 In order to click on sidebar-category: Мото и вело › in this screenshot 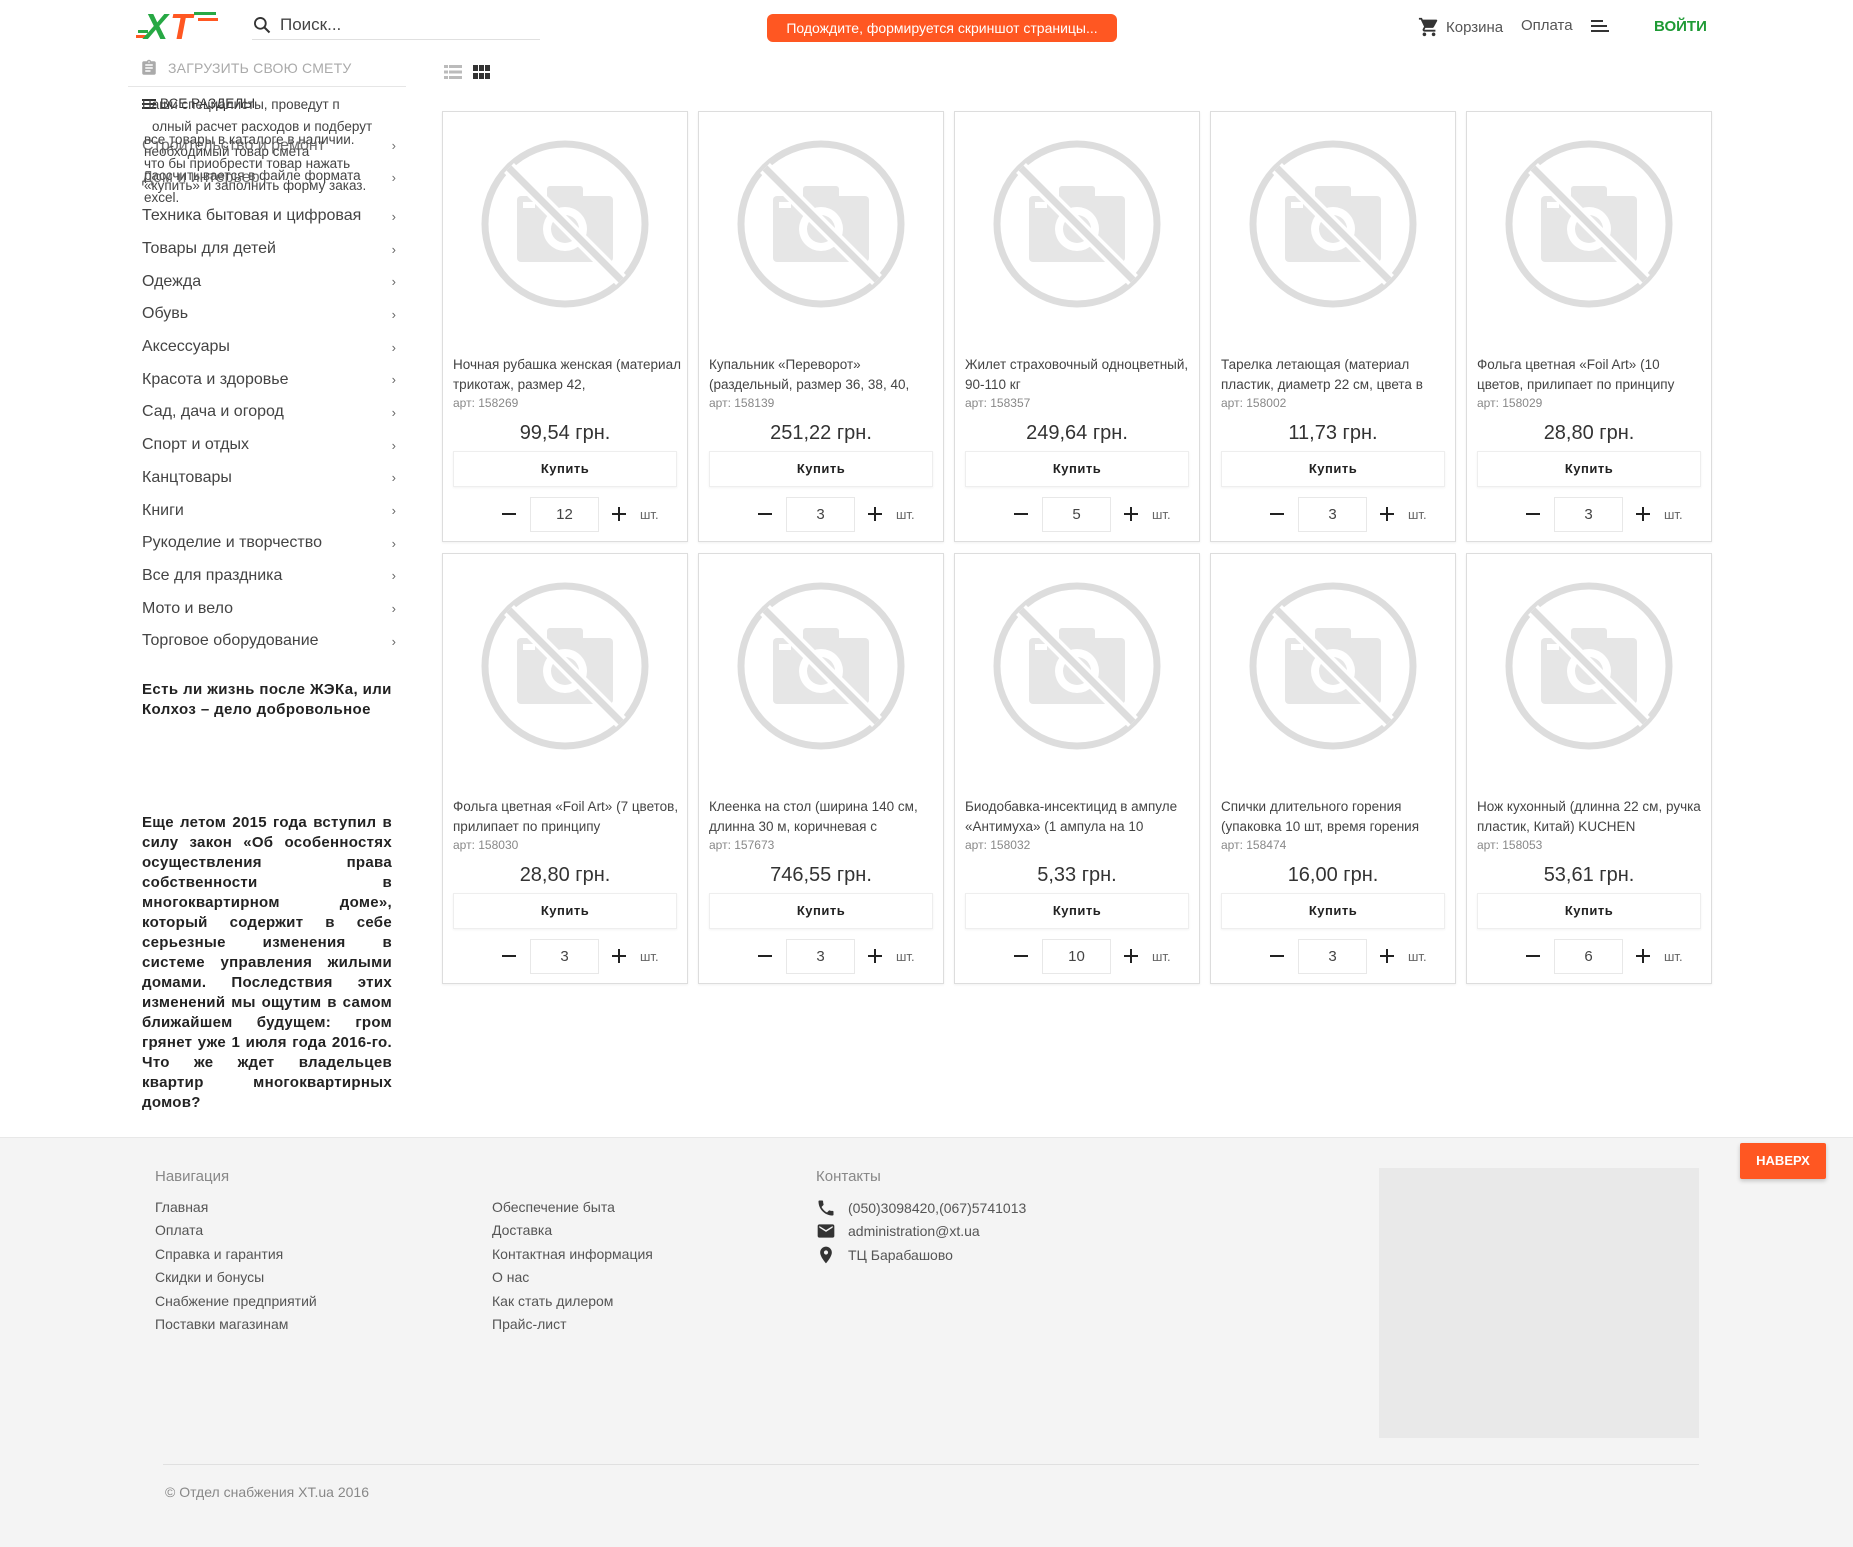, I will do `click(270, 608)`.